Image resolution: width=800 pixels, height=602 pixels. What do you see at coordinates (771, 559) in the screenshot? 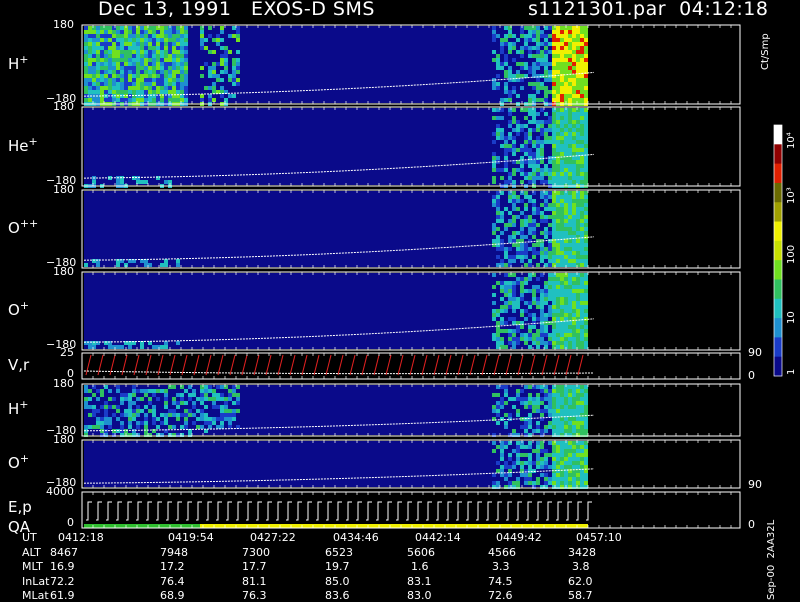
I see `processing-stamp: Sep-00 2AA32L` at bounding box center [771, 559].